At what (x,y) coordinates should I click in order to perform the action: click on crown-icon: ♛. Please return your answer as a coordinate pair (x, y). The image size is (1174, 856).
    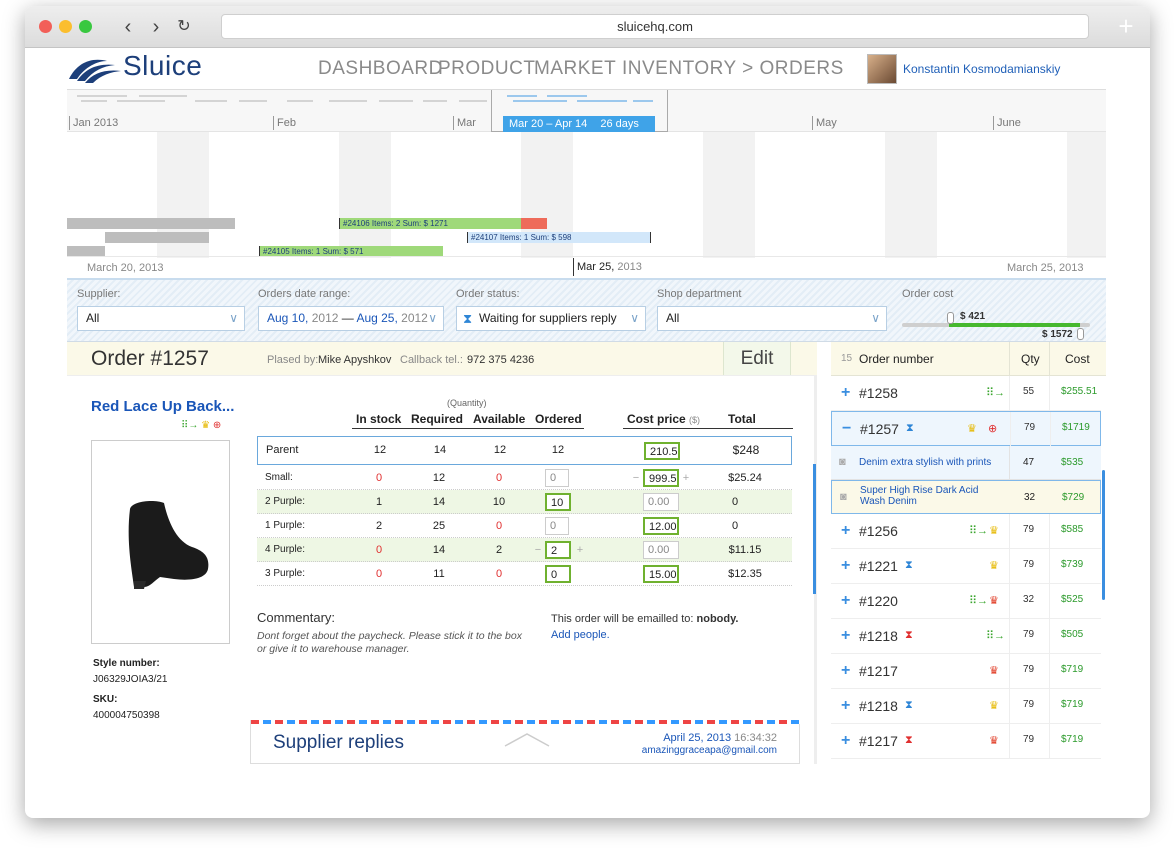
    Looking at the image, I should click on (994, 531).